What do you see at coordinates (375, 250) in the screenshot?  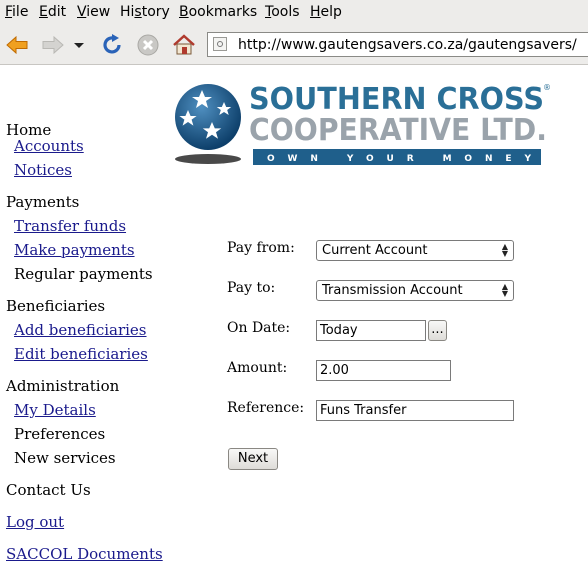 I see `pay-from-value: Current Account` at bounding box center [375, 250].